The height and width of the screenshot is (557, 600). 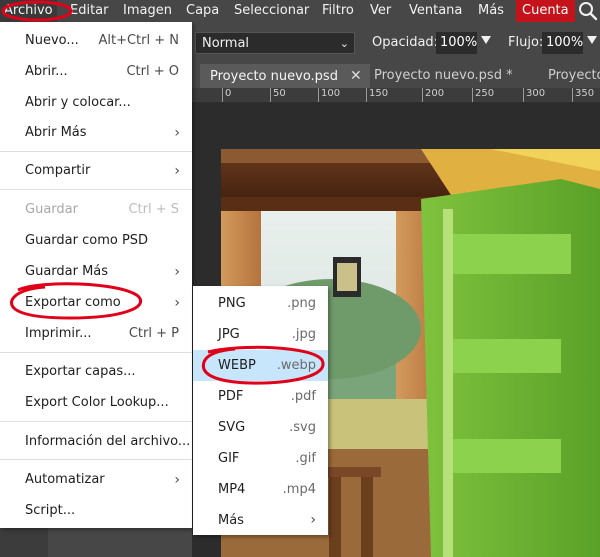 I want to click on format-label: PNG, so click(x=232, y=303).